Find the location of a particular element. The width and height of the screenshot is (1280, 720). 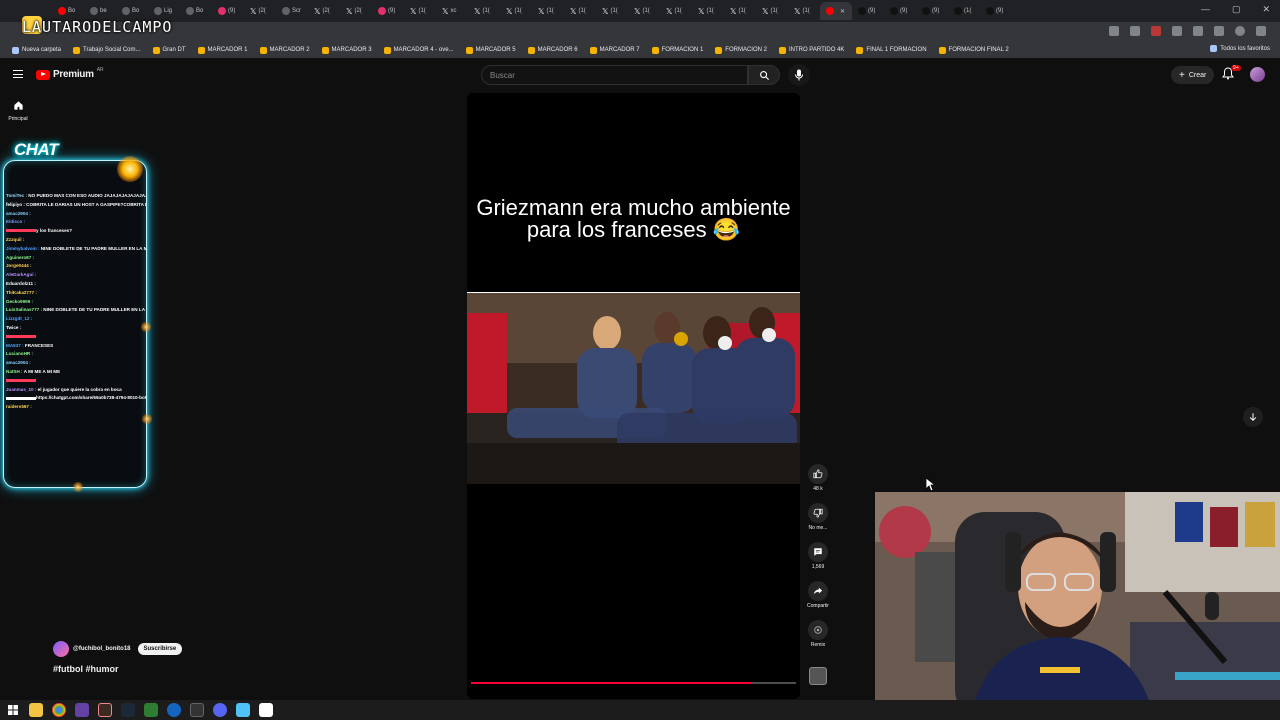

search-button is located at coordinates (764, 75).